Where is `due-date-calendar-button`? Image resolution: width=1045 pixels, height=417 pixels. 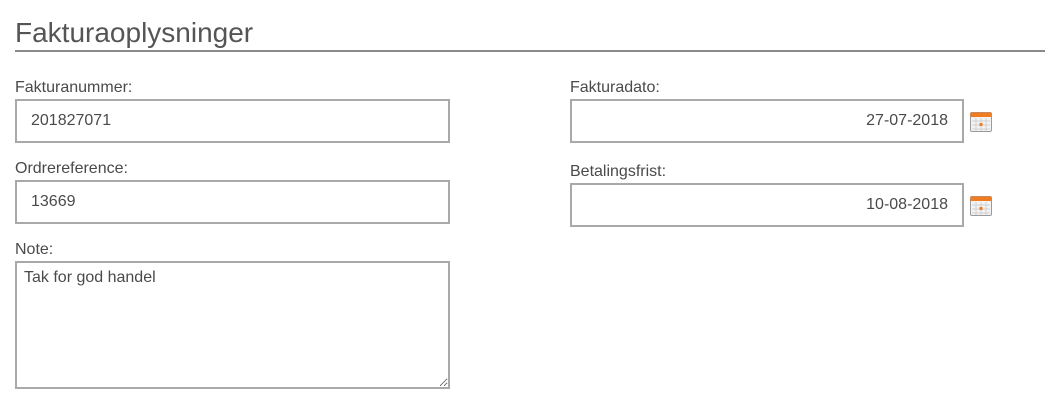
due-date-calendar-button is located at coordinates (981, 206).